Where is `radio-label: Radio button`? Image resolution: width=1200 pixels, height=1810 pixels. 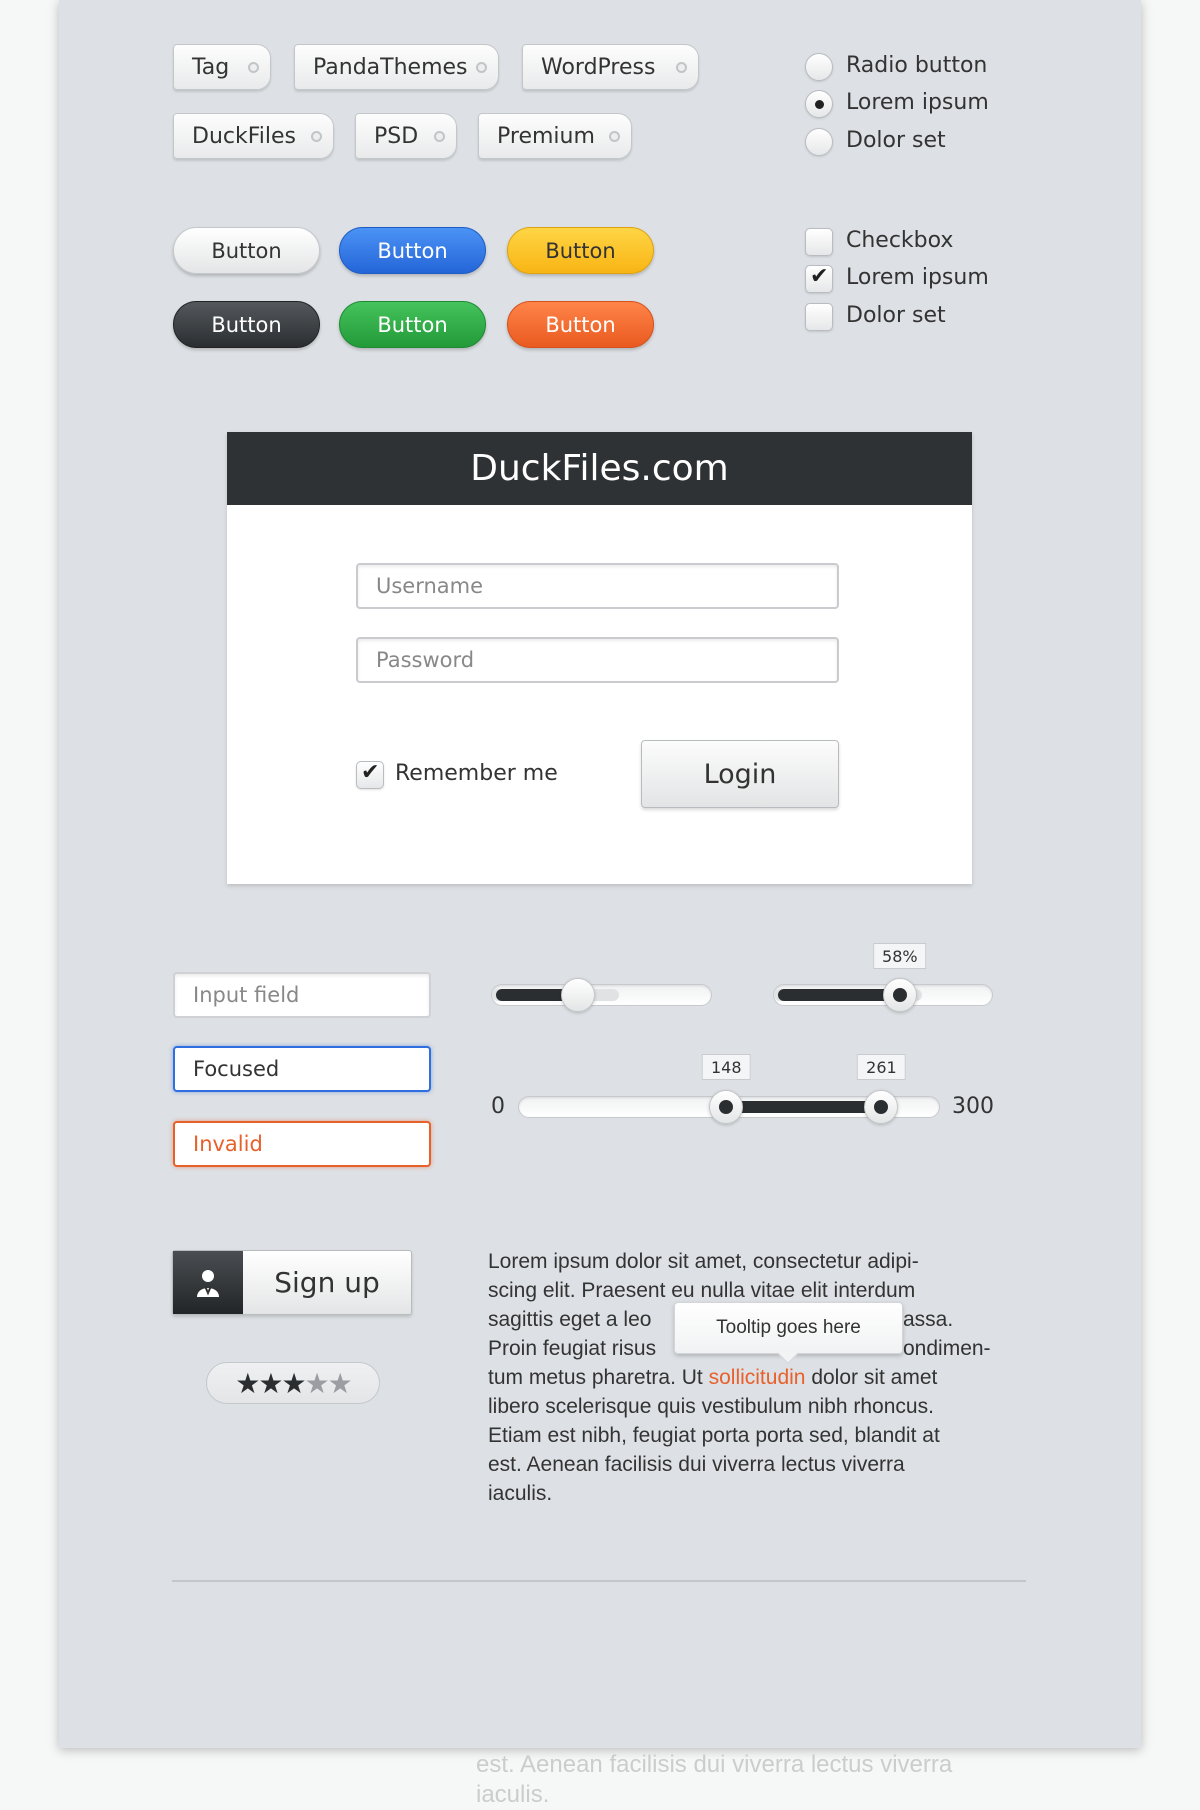
radio-label: Radio button is located at coordinates (917, 65).